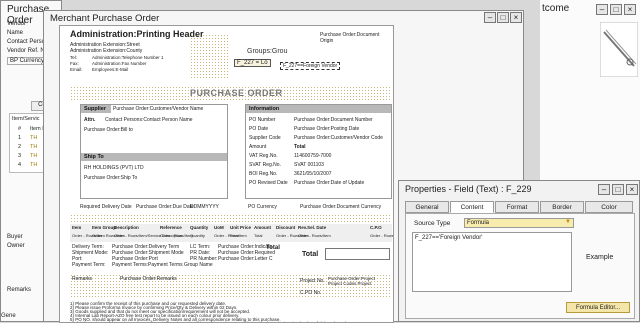 This screenshot has height=323, width=640. Describe the element at coordinates (110, 69) in the screenshot. I see `email-value: Employees:E-Mail` at that location.